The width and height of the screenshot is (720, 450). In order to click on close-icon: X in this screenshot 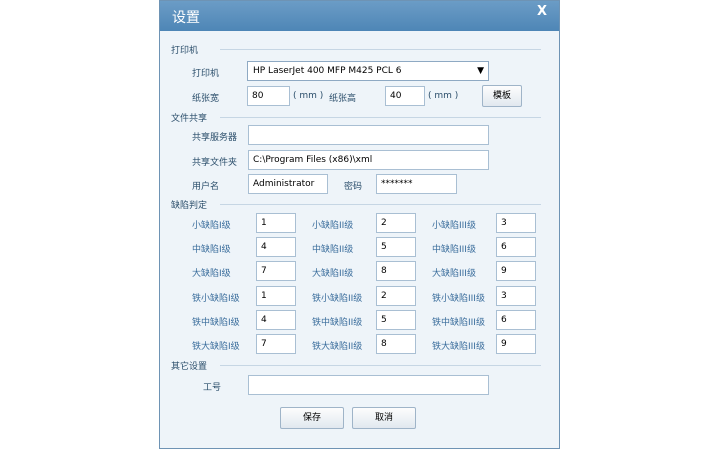, I will do `click(542, 12)`.